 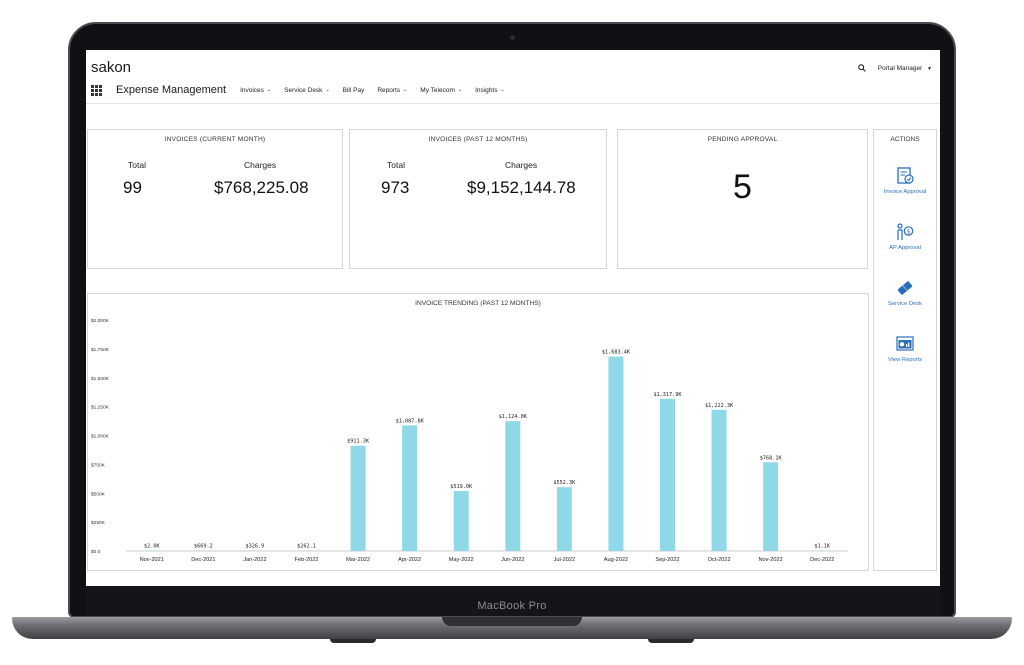 I want to click on nav-my-telecom: My Telecom ⌄, so click(x=441, y=90).